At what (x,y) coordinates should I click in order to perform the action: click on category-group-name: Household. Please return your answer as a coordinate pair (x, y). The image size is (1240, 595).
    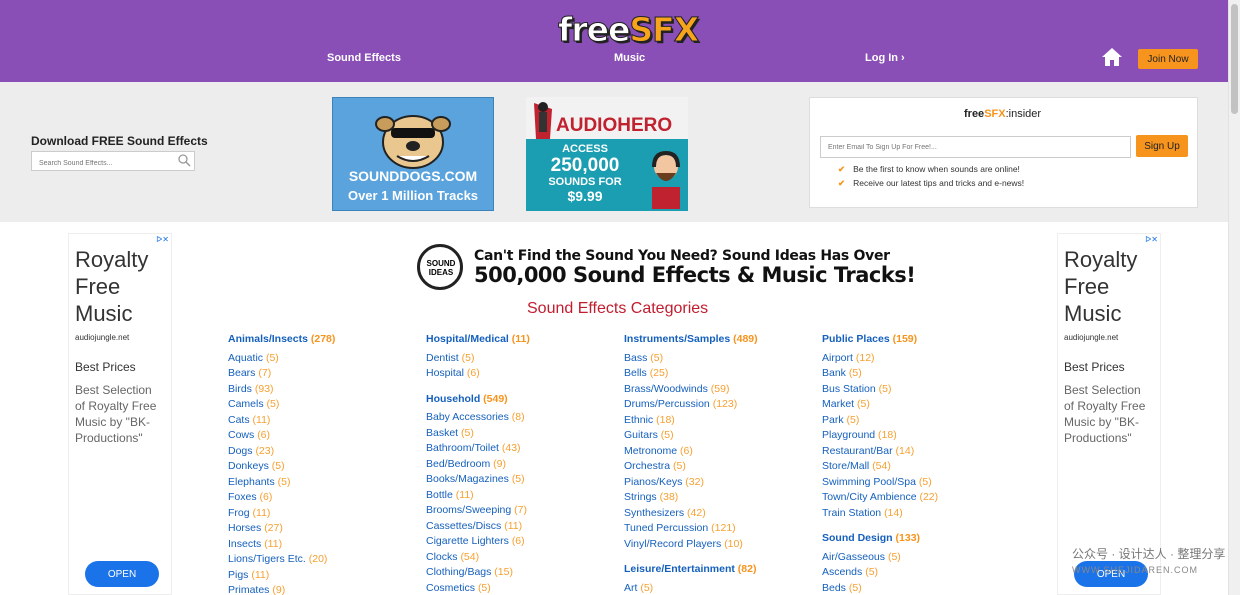
    Looking at the image, I should click on (453, 398).